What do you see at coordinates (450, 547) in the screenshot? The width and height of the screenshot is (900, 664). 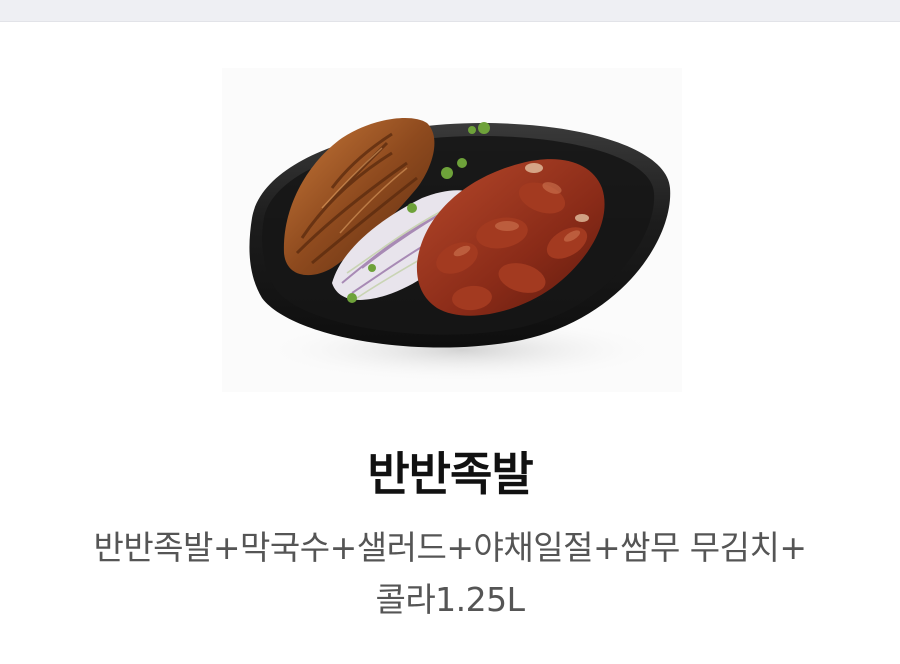 I see `menu-description-line-1: 반반족발+막국수+샐러드+야채일절+쌈무 무김치+` at bounding box center [450, 547].